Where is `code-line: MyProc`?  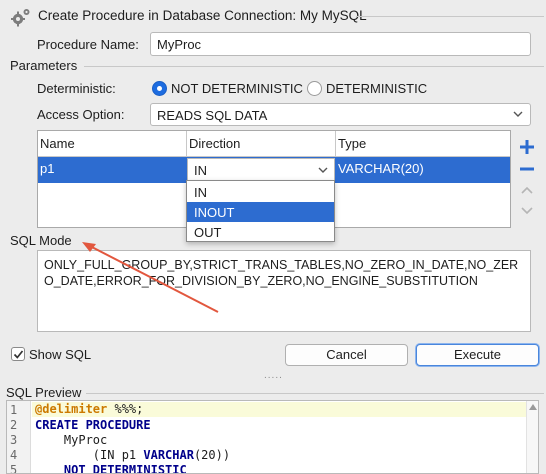 code-line: MyProc is located at coordinates (71, 440).